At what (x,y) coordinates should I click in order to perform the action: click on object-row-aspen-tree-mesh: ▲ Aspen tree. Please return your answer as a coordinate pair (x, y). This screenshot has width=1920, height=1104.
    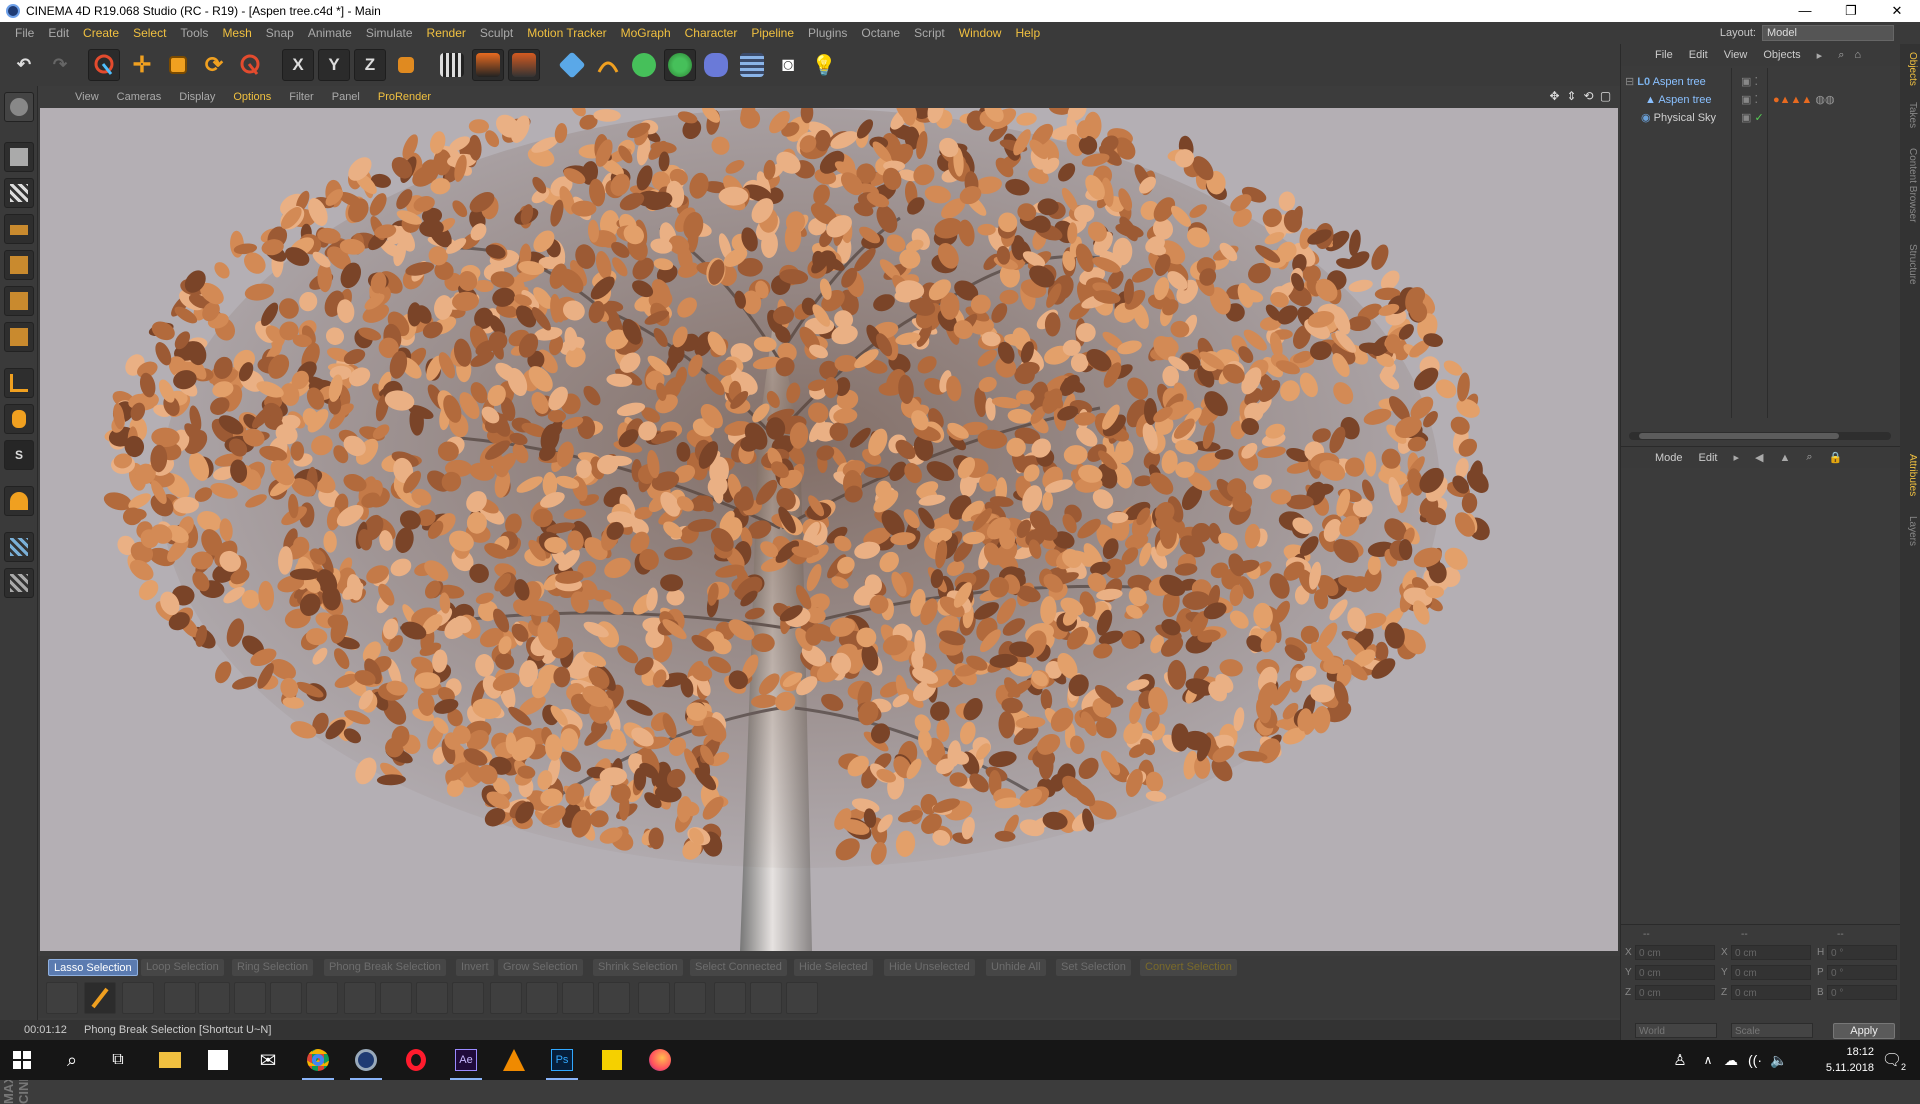
    Looking at the image, I should click on (1678, 100).